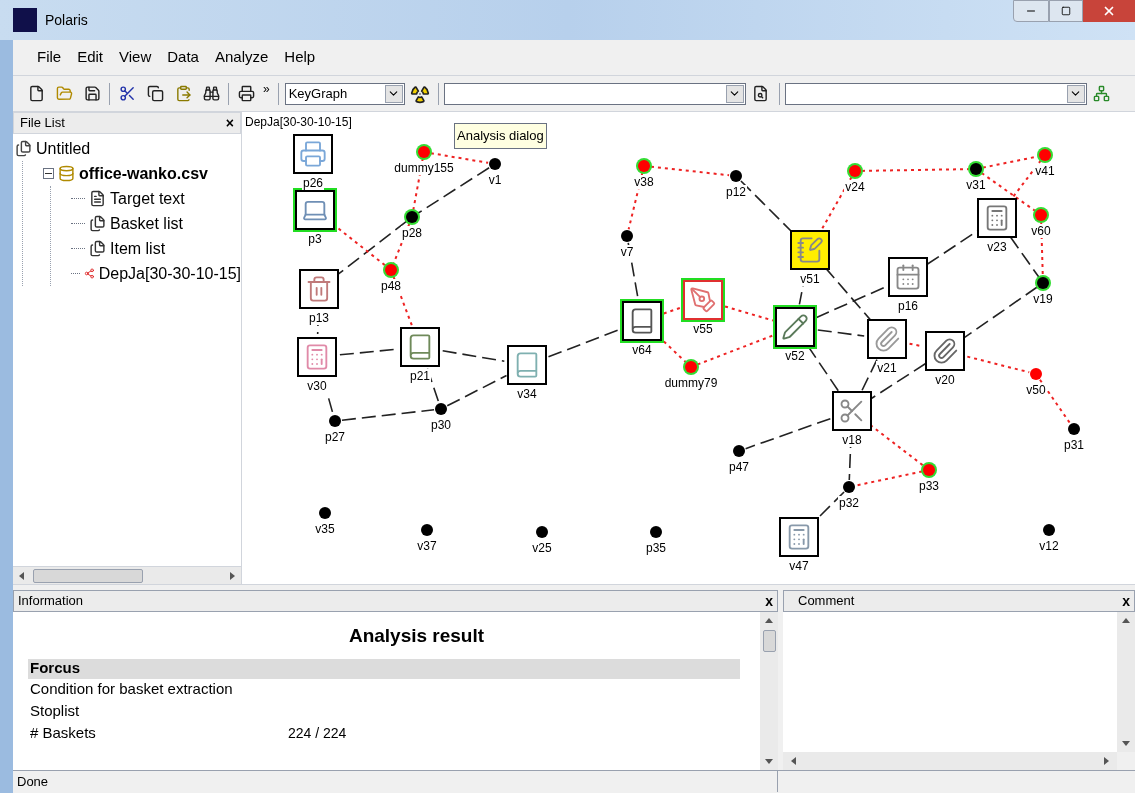  I want to click on menu-item: Help, so click(300, 57).